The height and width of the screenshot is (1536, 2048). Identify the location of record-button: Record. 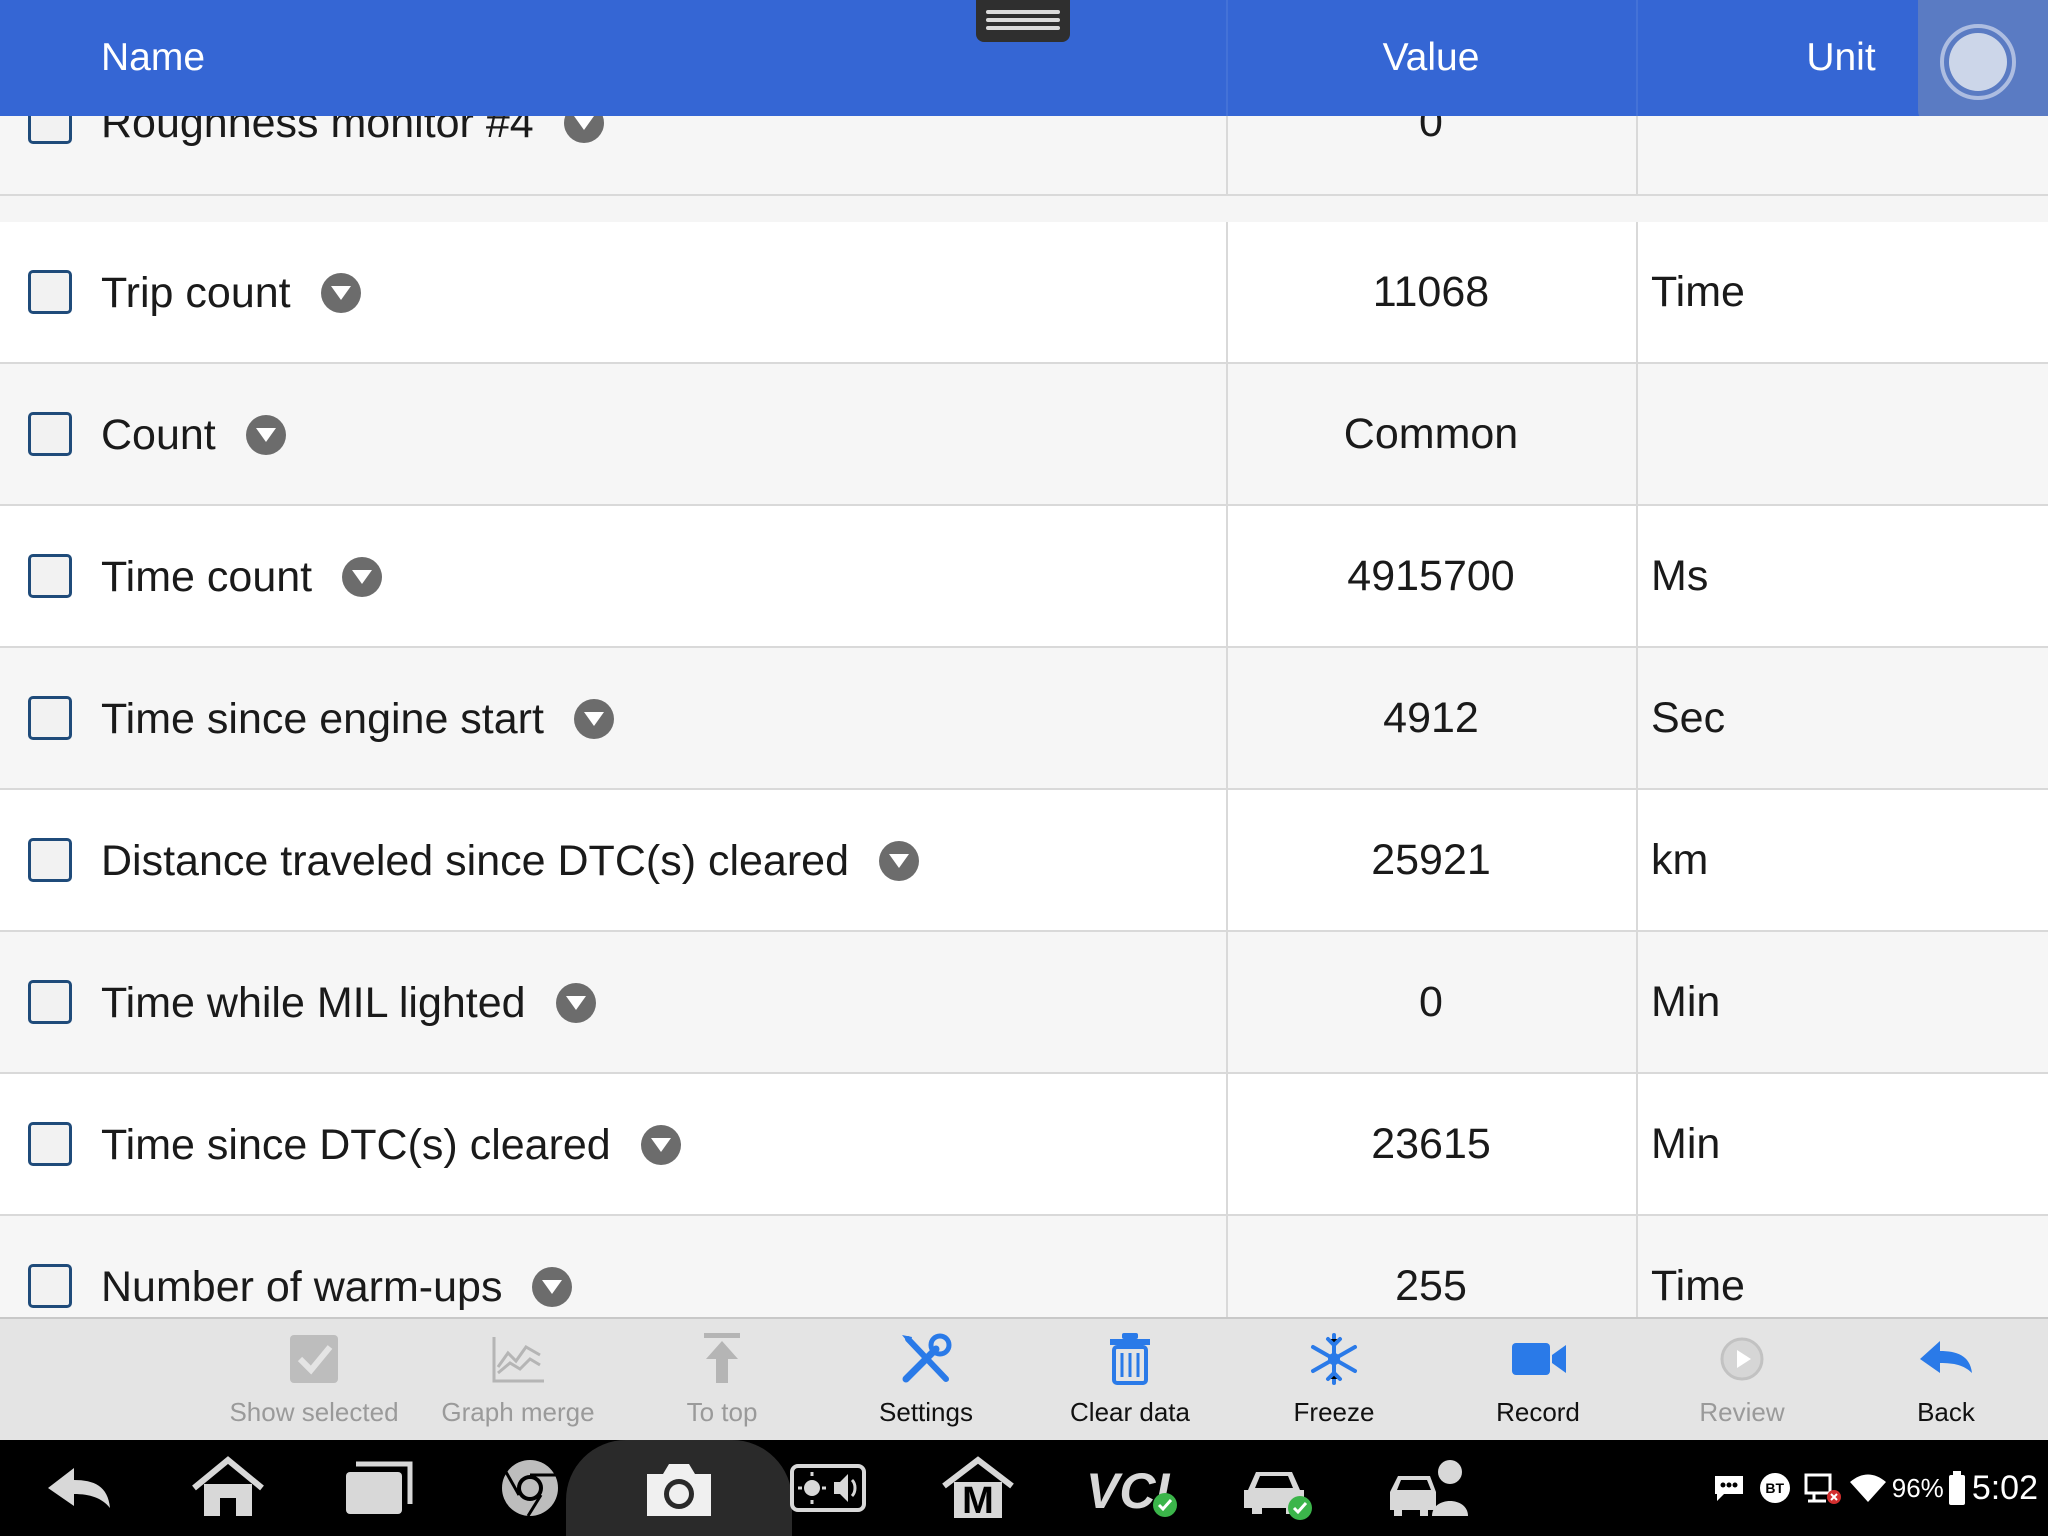
(1538, 1380).